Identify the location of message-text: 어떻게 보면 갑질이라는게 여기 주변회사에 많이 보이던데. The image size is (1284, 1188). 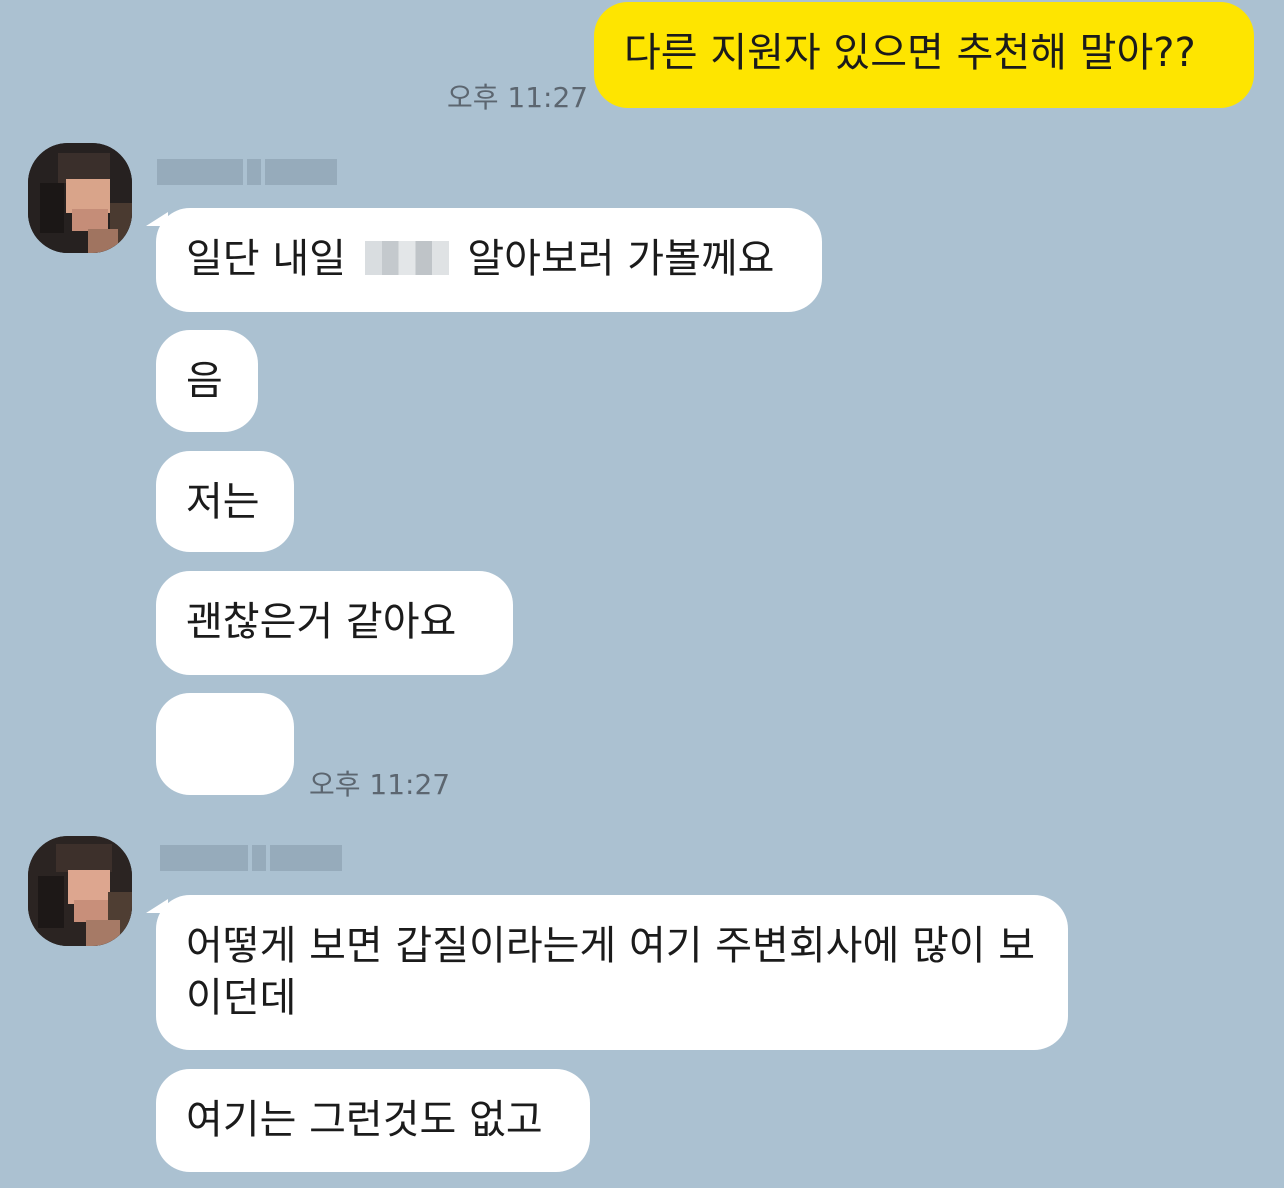
(611, 972).